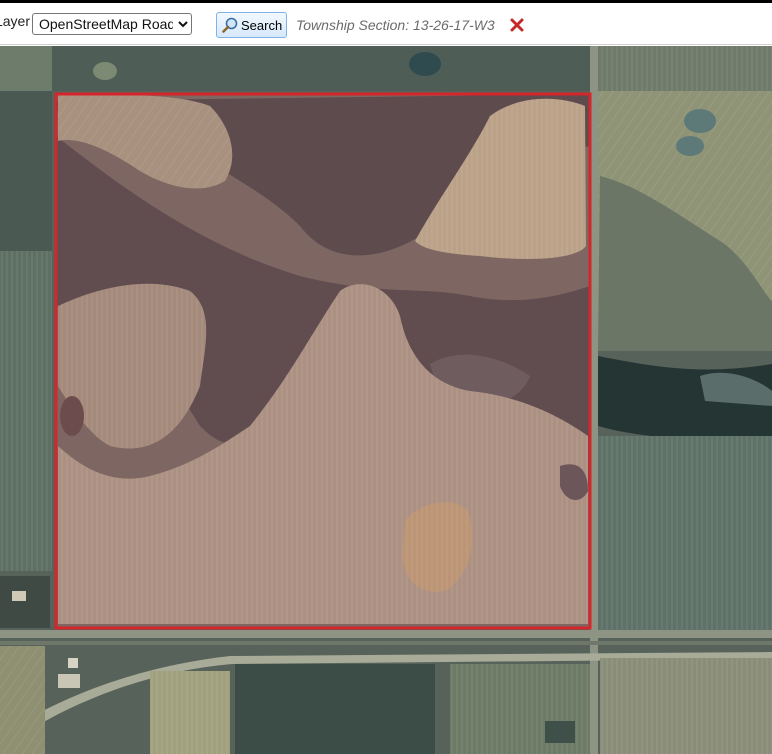  Describe the element at coordinates (15, 21) in the screenshot. I see `layer-label: Layer:` at that location.